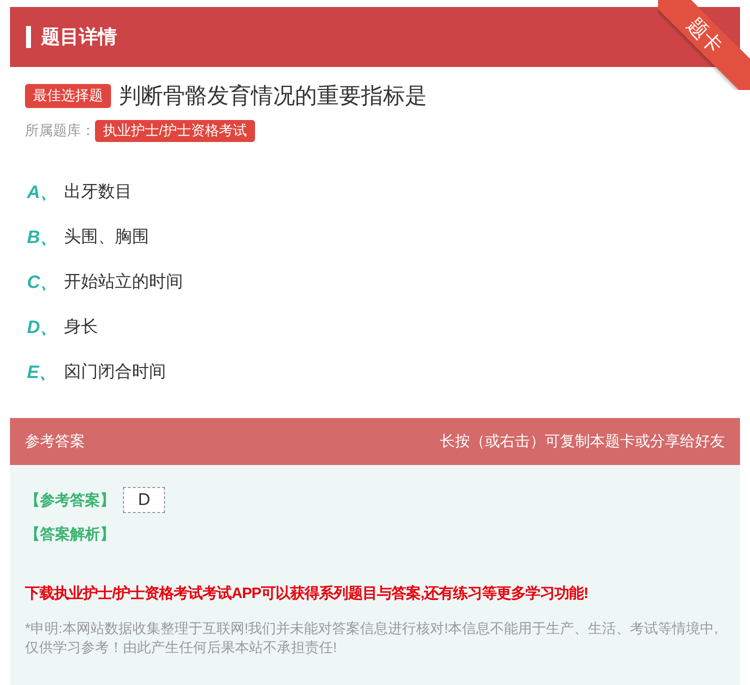 Image resolution: width=750 pixels, height=685 pixels. I want to click on disclaimer-text: *申明:本网站数据收集整理于互联网!我们并未能对答案信息进行核对!本信息不能用于生产、生活、考试等情境中,仅供学习参考！由此产生任何后果本站不承担责任!, so click(372, 638).